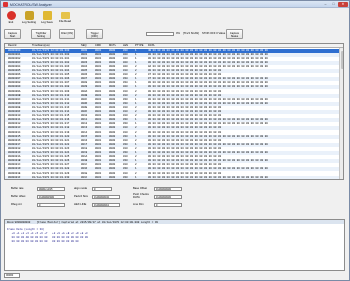 The width and height of the screenshot is (350, 281). Describe the element at coordinates (12, 34) in the screenshot. I see `capture-start-button: Capture Start` at that location.